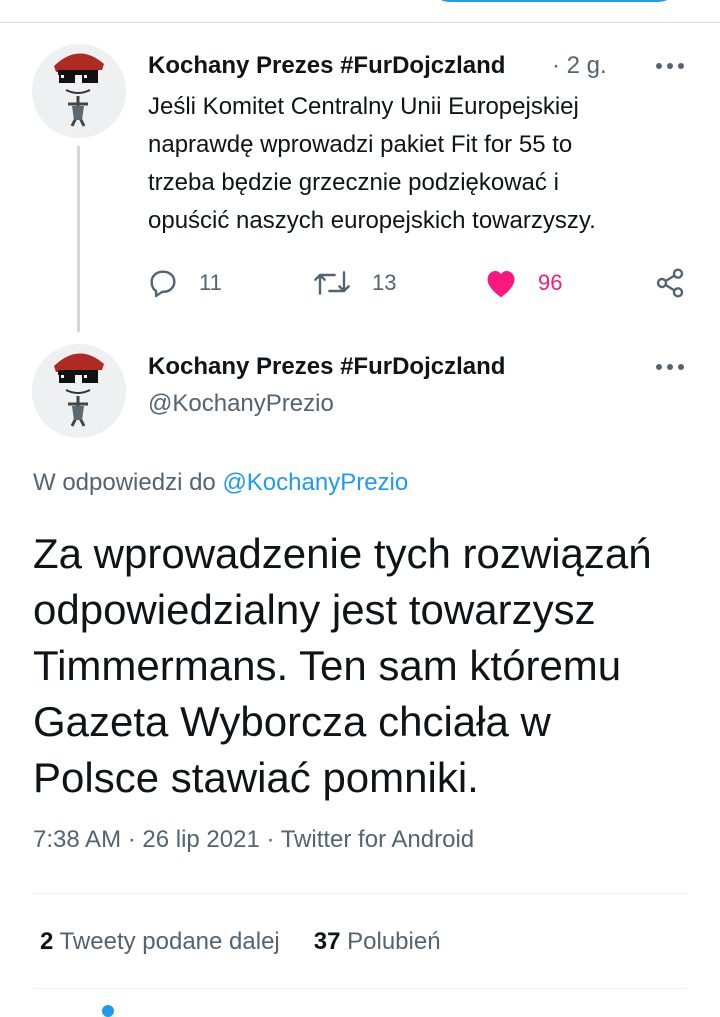 The image size is (720, 1017). Describe the element at coordinates (210, 282) in the screenshot. I see `reply-count: 11` at that location.